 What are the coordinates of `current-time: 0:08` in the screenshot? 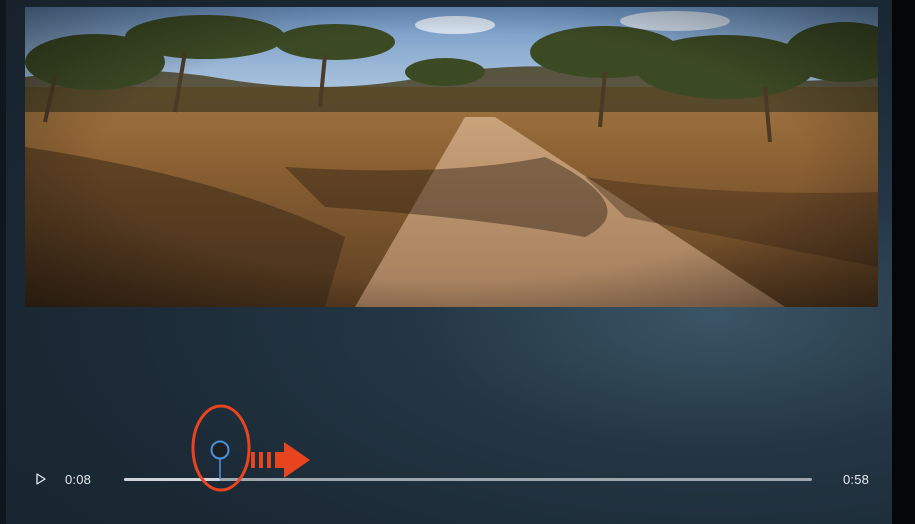 It's located at (78, 479).